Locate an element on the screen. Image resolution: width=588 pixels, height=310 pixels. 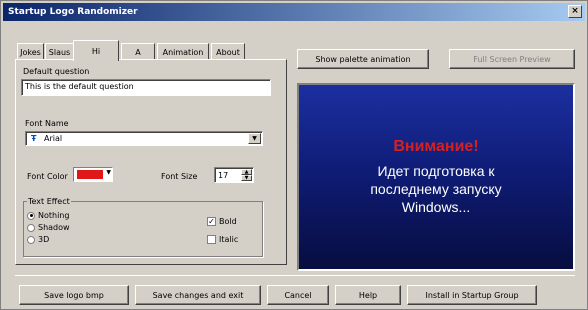
preview-message-line2: последнему запуску is located at coordinates (436, 189).